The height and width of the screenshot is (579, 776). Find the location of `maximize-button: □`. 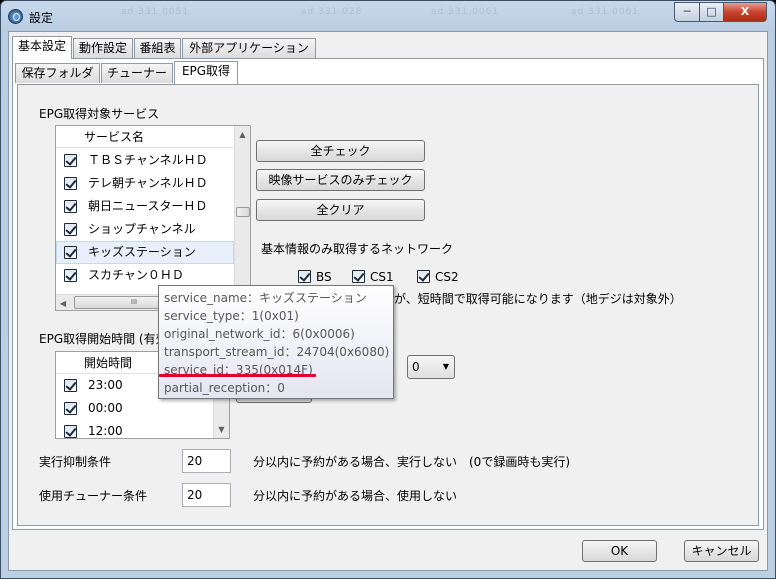

maximize-button: □ is located at coordinates (711, 12).